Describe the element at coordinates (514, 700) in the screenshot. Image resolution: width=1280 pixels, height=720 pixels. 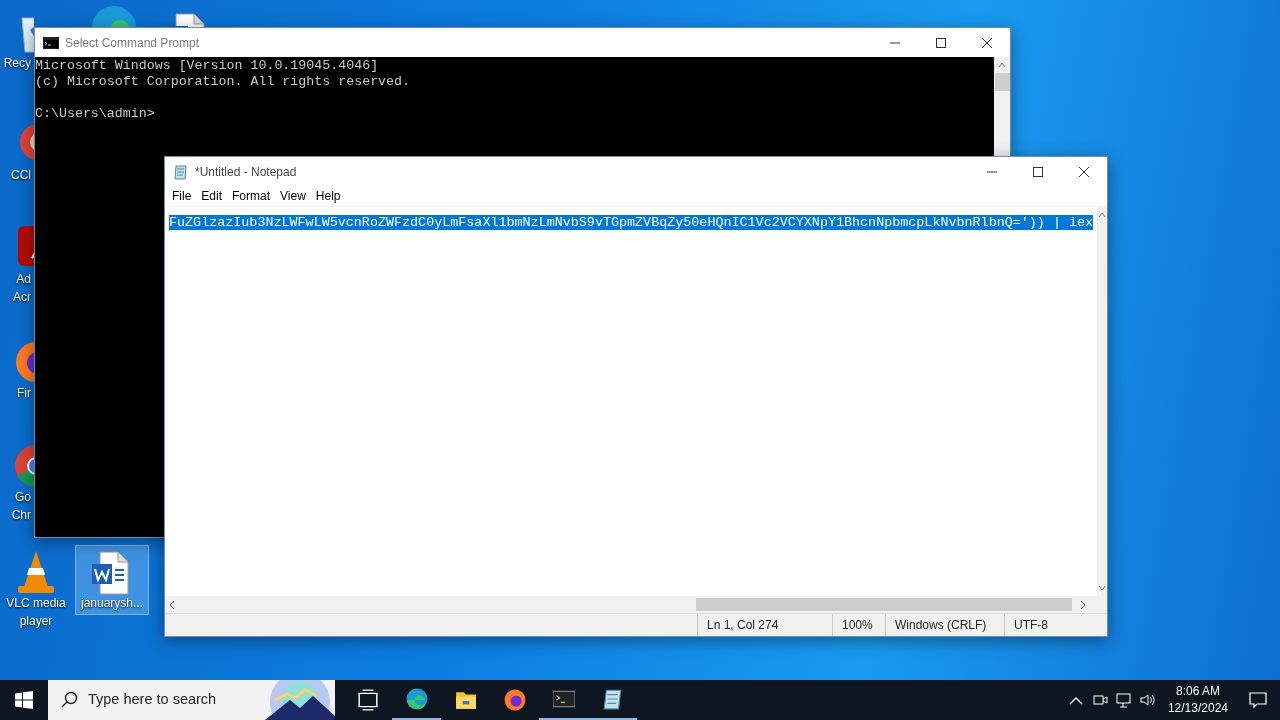
I see `firefox-icon` at that location.